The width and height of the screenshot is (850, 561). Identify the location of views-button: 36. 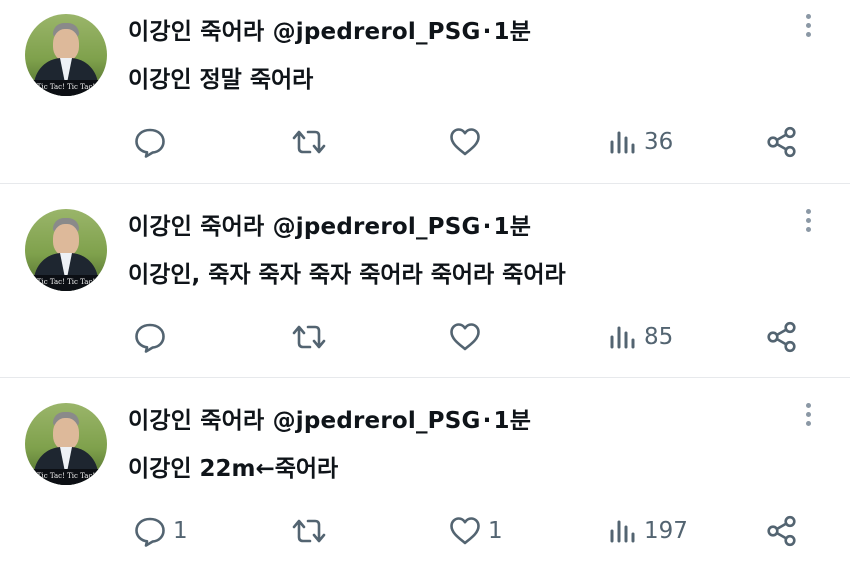
(640, 142).